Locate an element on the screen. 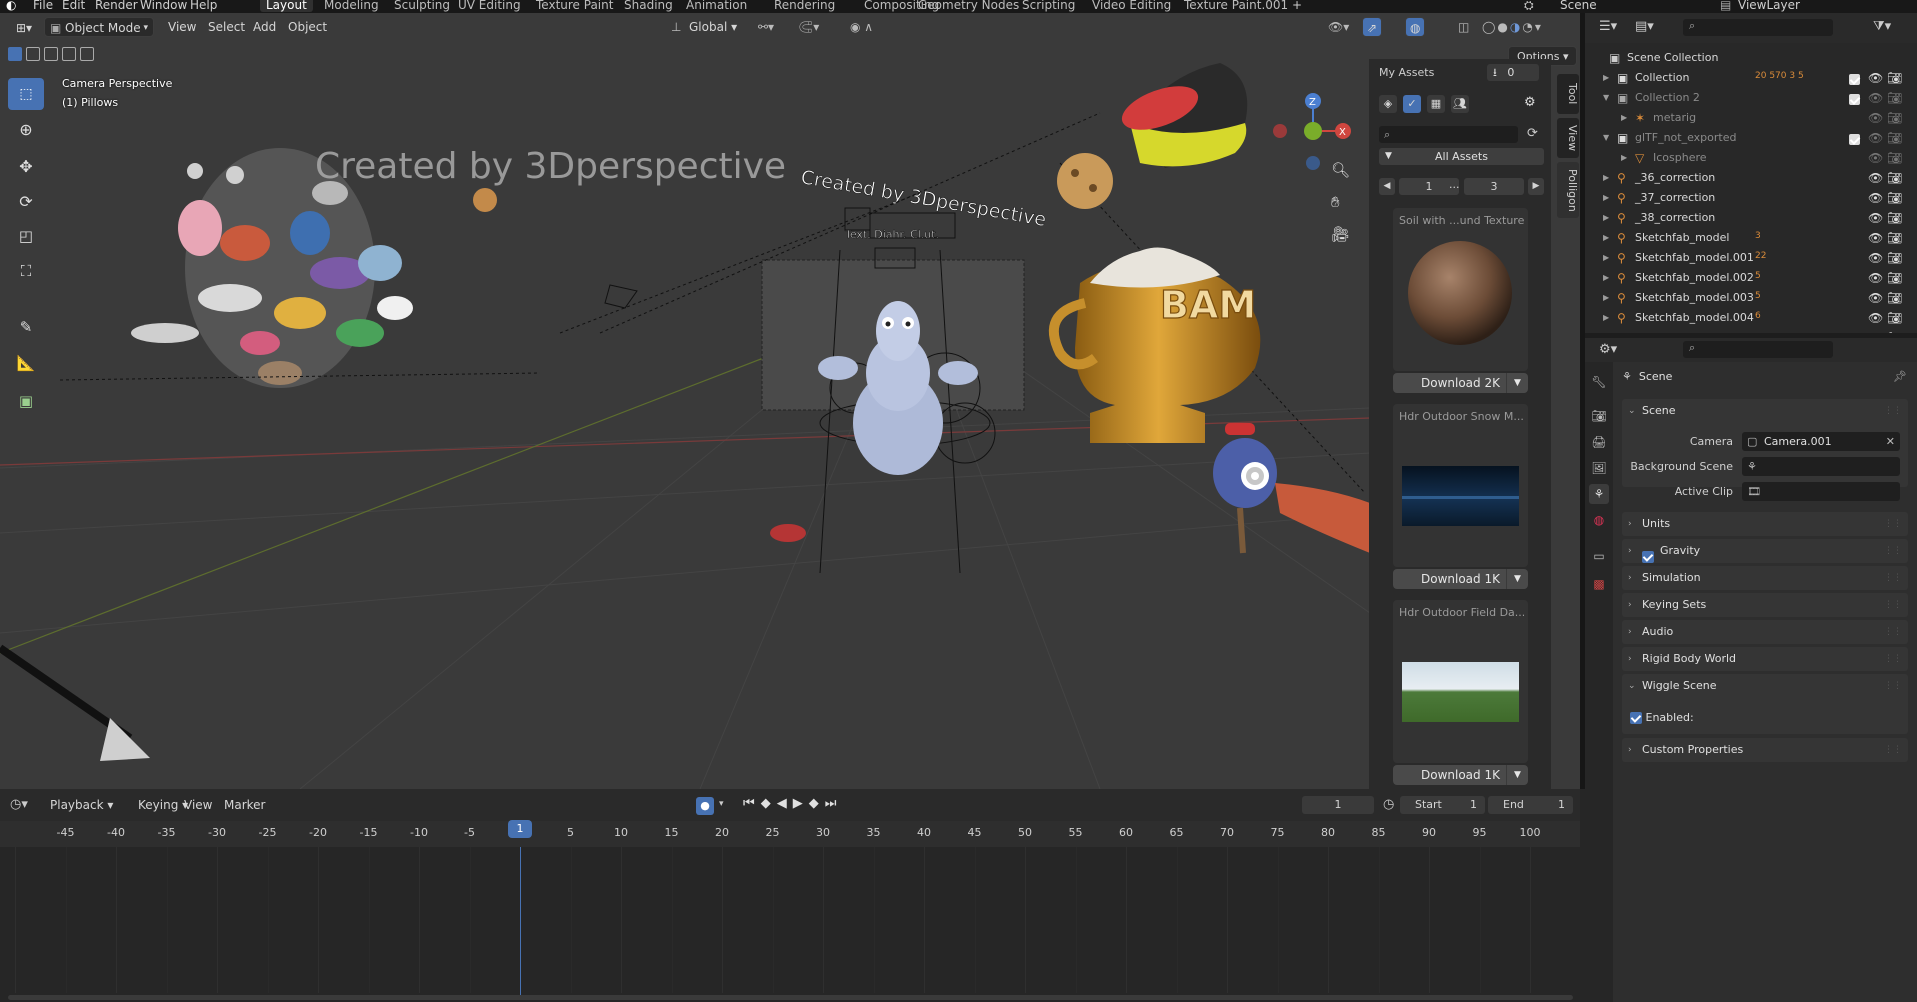 This screenshot has width=1917, height=1002. outliner-row: ▶ ▽ Icosphere 👁︎ 📷︎ is located at coordinates (1751, 158).